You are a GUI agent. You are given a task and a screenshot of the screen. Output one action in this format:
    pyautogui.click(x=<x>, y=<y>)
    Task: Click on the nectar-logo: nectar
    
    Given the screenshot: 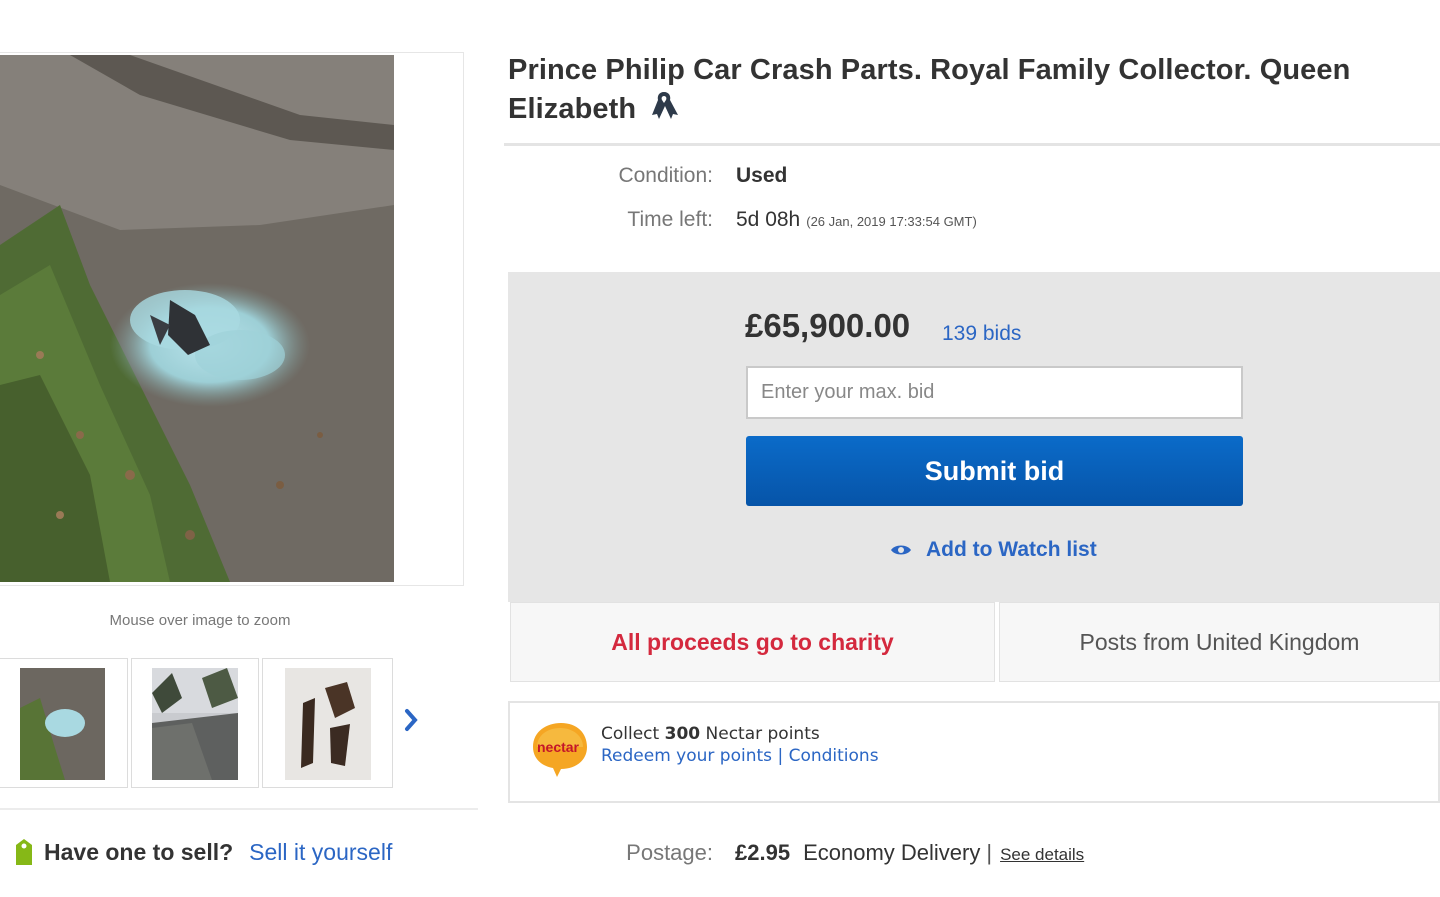 What is the action you would take?
    pyautogui.click(x=559, y=752)
    